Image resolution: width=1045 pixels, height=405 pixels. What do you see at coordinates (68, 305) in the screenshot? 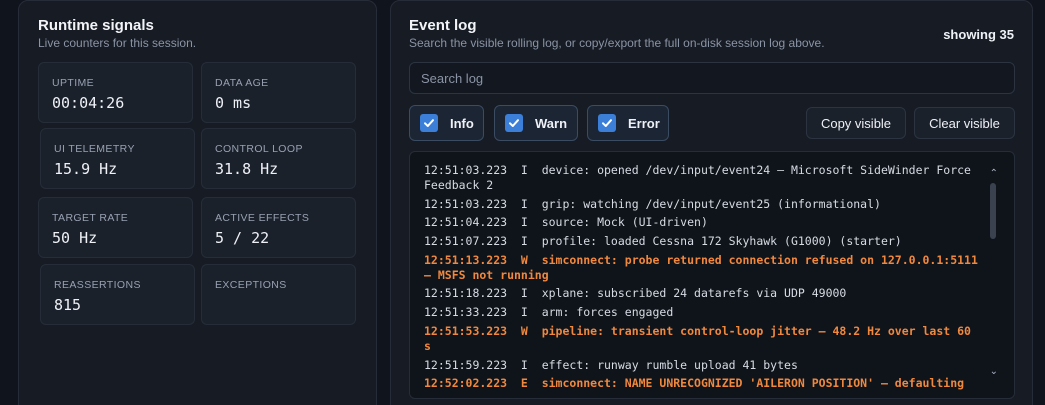
I see `card-value: 815` at bounding box center [68, 305].